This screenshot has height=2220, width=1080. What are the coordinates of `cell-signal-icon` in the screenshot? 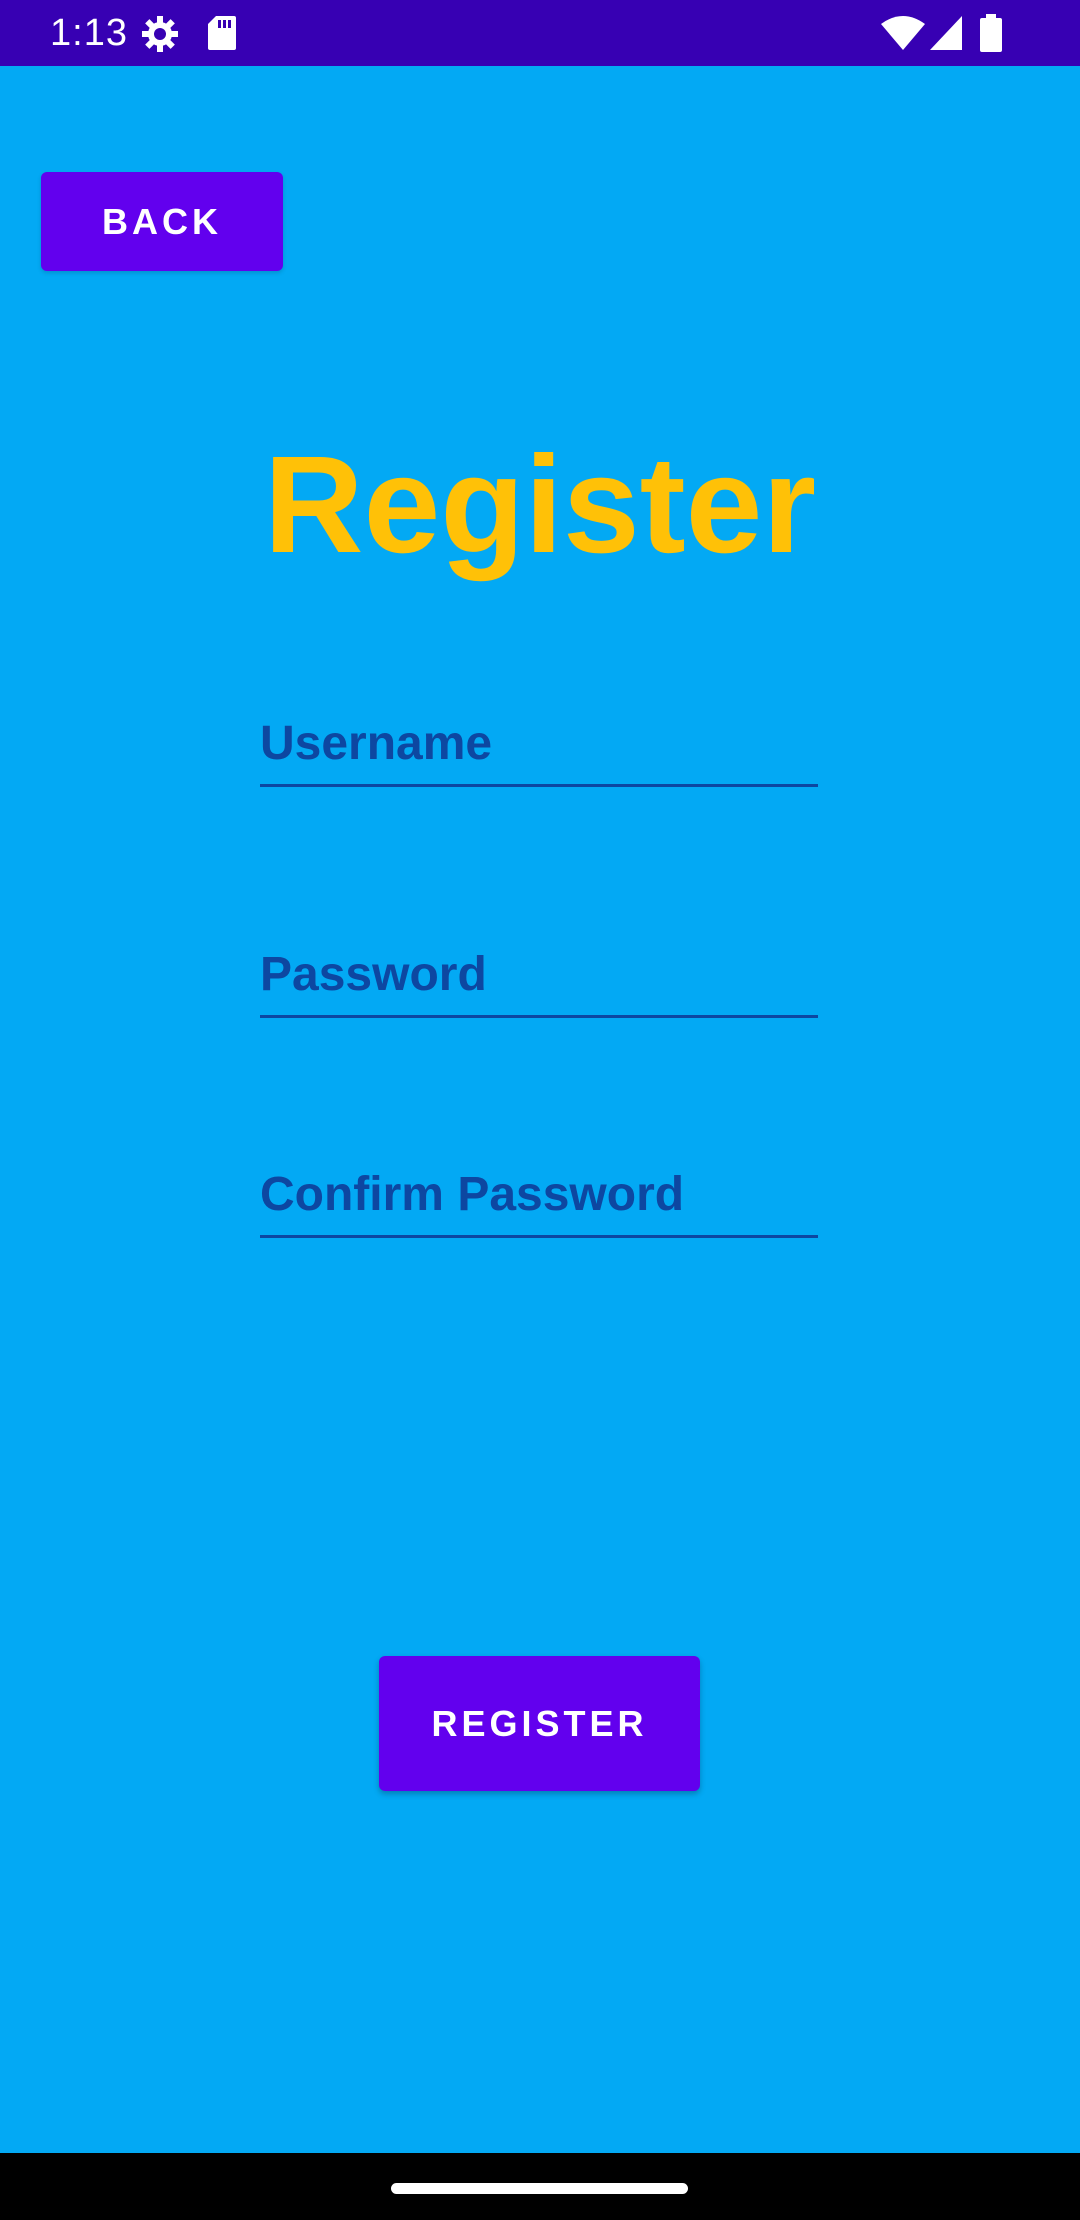 It's located at (946, 33).